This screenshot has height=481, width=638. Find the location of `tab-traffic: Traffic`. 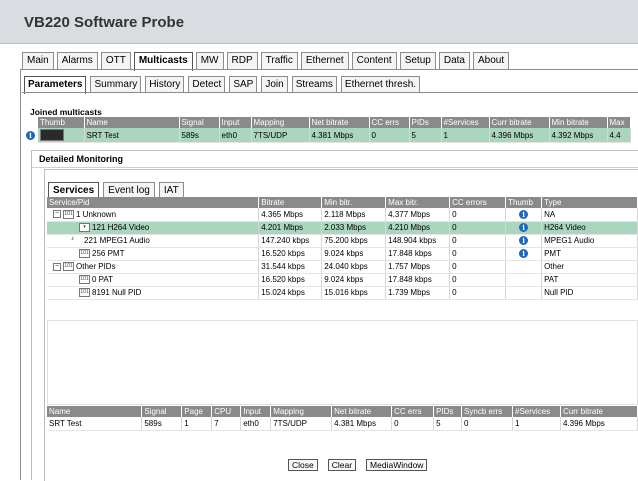

tab-traffic: Traffic is located at coordinates (279, 61).